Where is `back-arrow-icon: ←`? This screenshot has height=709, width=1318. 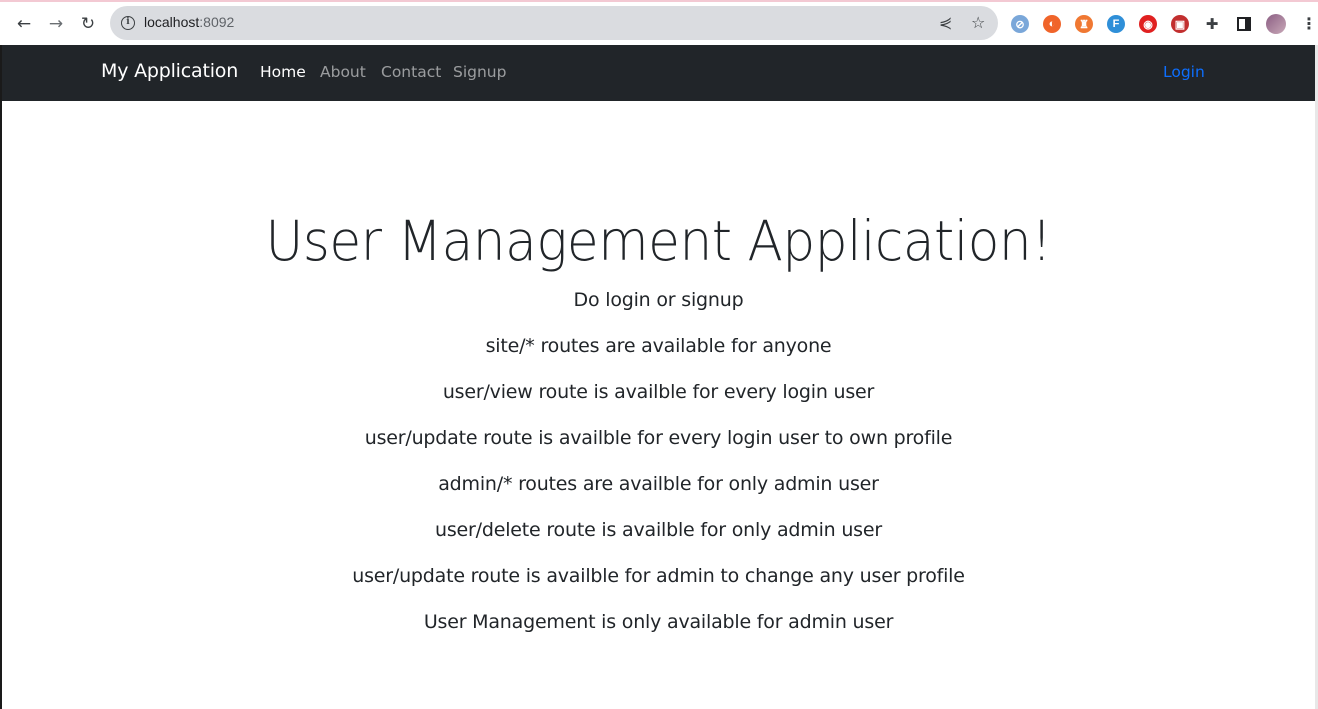
back-arrow-icon: ← is located at coordinates (24, 24).